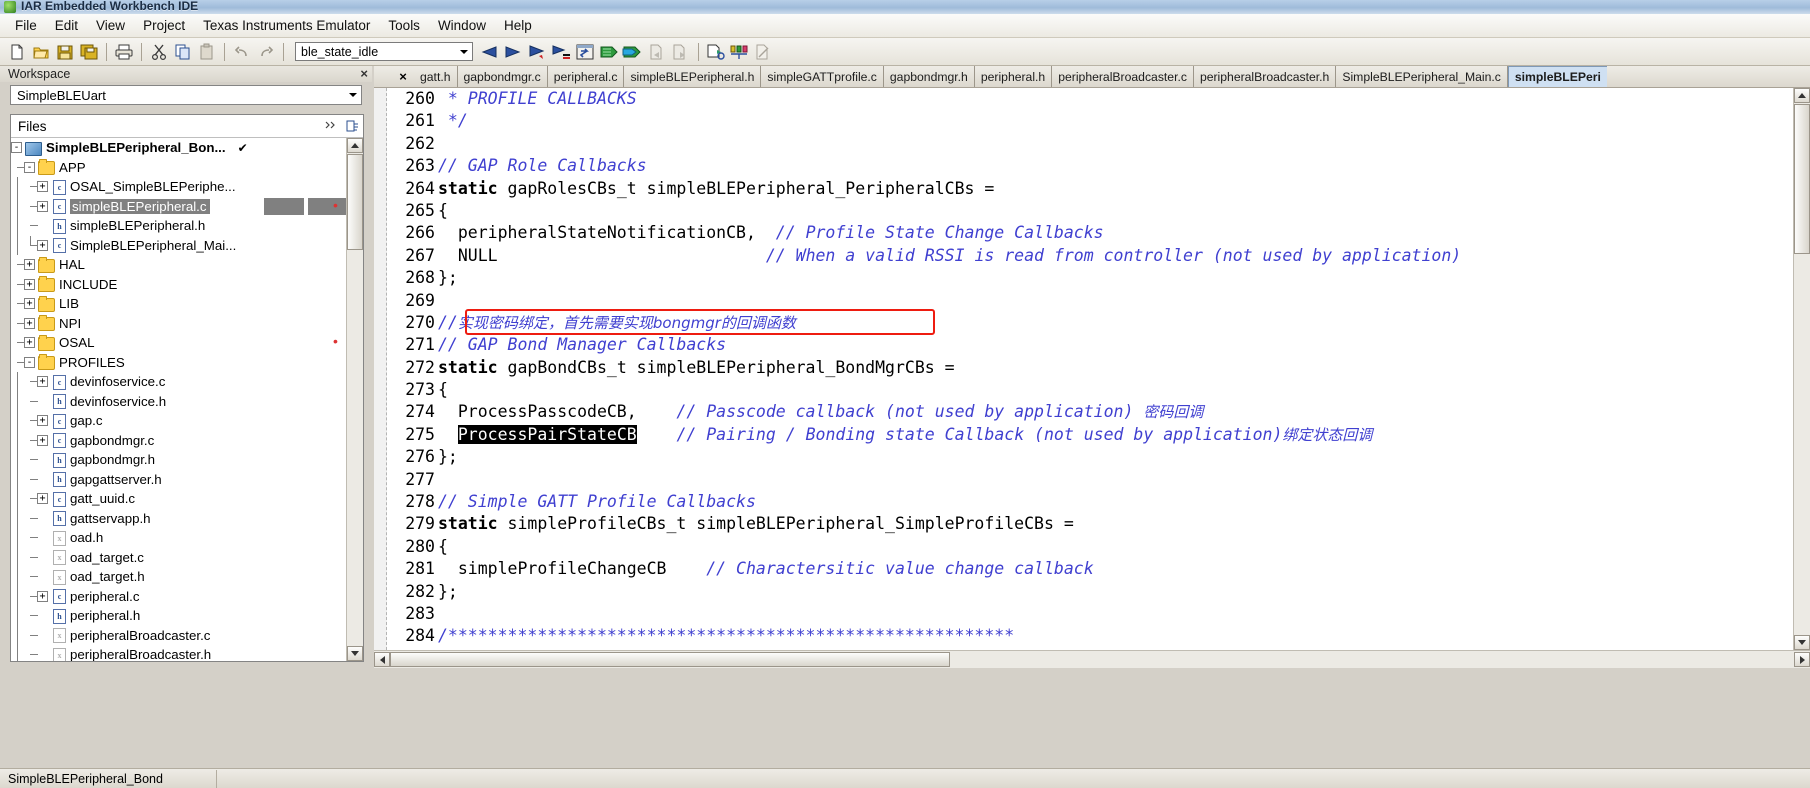 The width and height of the screenshot is (1810, 788). I want to click on tree-item: + INCLUDE, so click(178, 285).